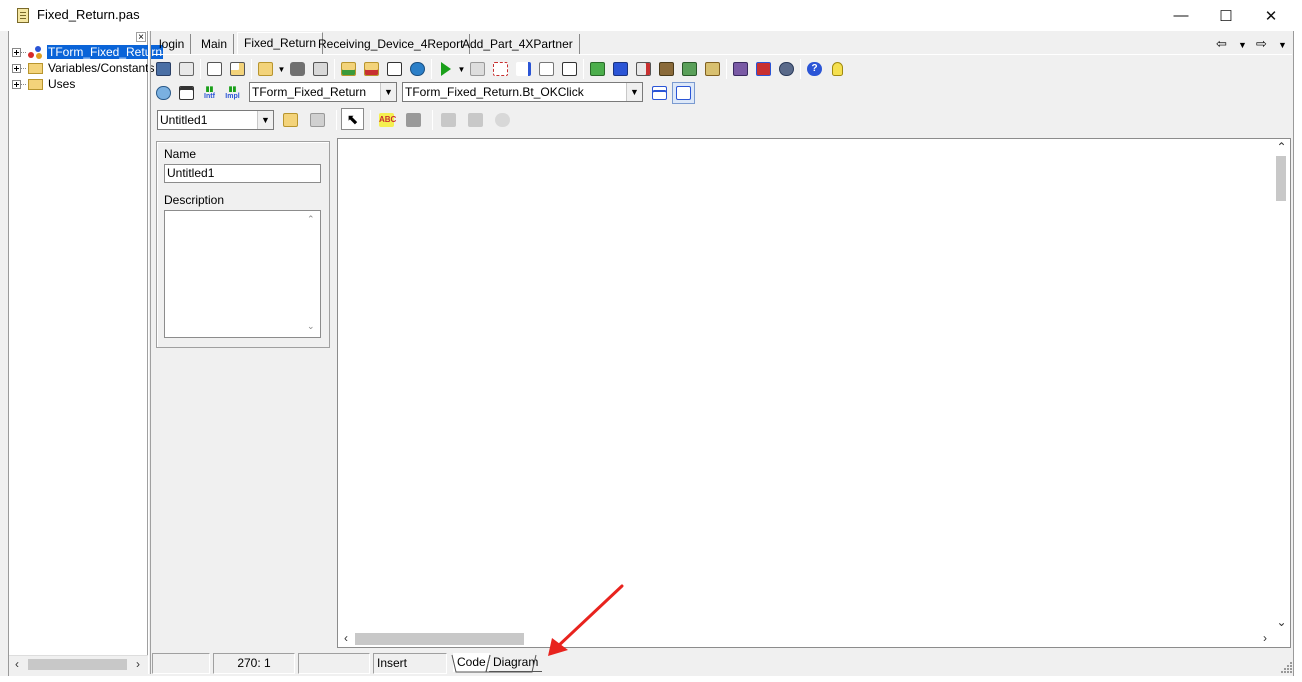 The image size is (1302, 682). Describe the element at coordinates (1282, 45) in the screenshot. I see `forward-dropdown-icon: ▼` at that location.